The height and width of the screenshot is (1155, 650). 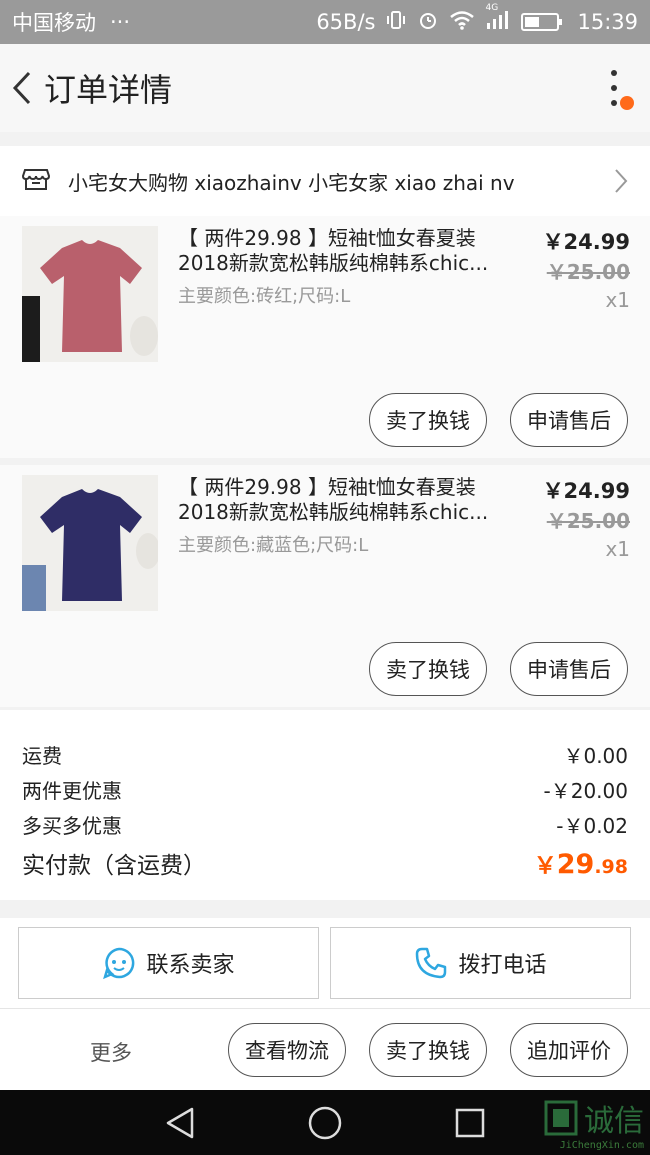 I want to click on clock-time: 15:39, so click(x=607, y=22).